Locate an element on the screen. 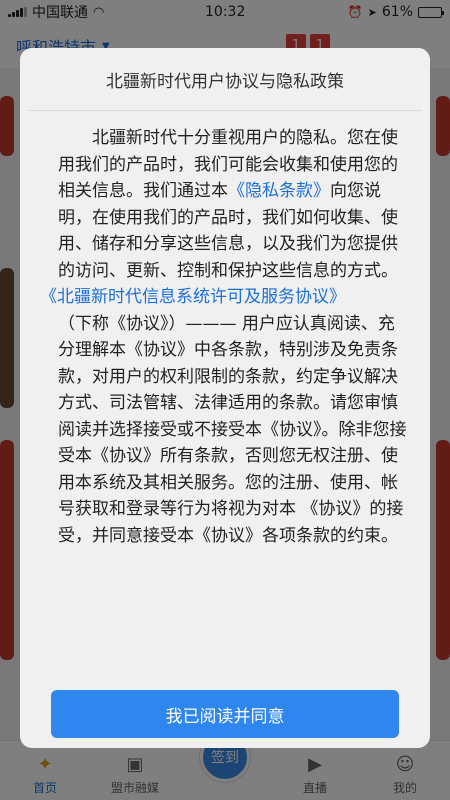  dialog-title: 北疆新时代用户协议与隐私政策 is located at coordinates (225, 79).